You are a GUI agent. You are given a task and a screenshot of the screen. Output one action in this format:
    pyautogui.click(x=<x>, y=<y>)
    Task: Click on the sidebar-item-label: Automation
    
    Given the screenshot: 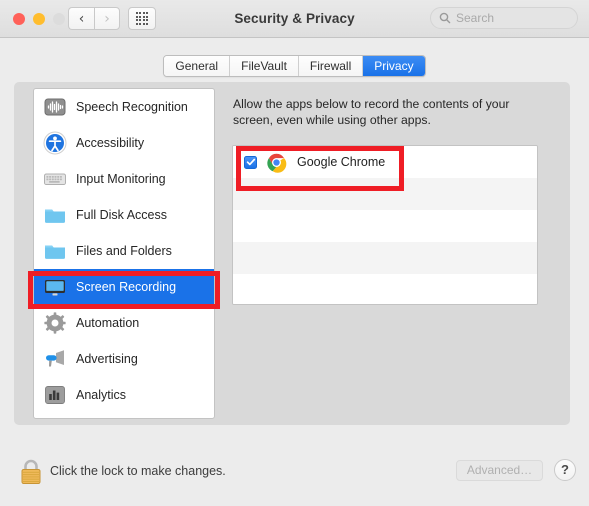 What is the action you would take?
    pyautogui.click(x=108, y=323)
    